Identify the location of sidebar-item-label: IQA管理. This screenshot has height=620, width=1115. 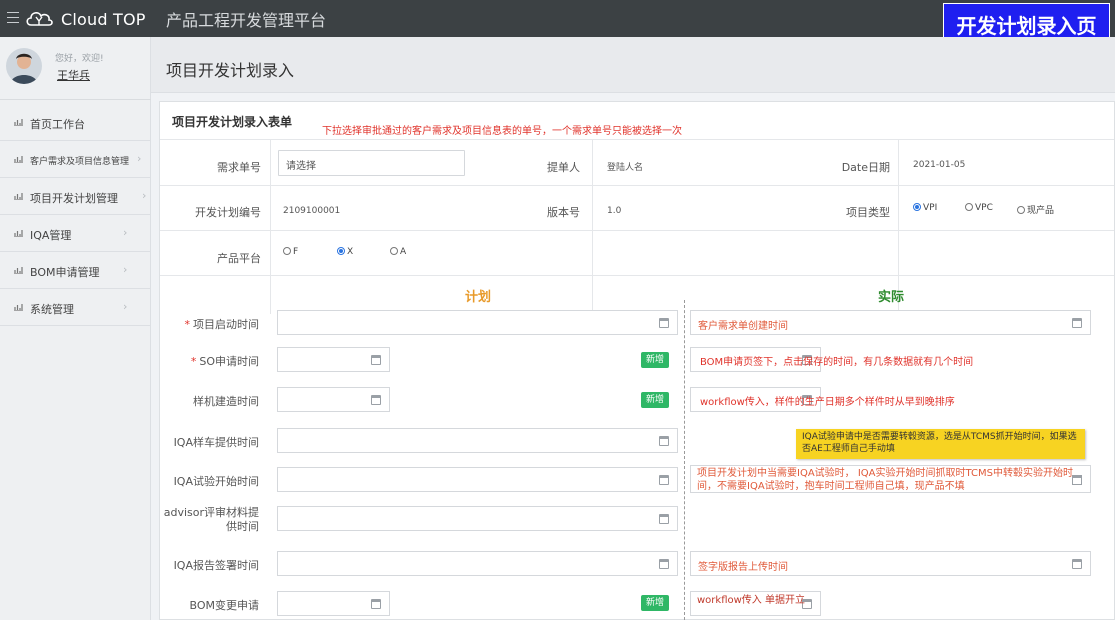
(51, 235).